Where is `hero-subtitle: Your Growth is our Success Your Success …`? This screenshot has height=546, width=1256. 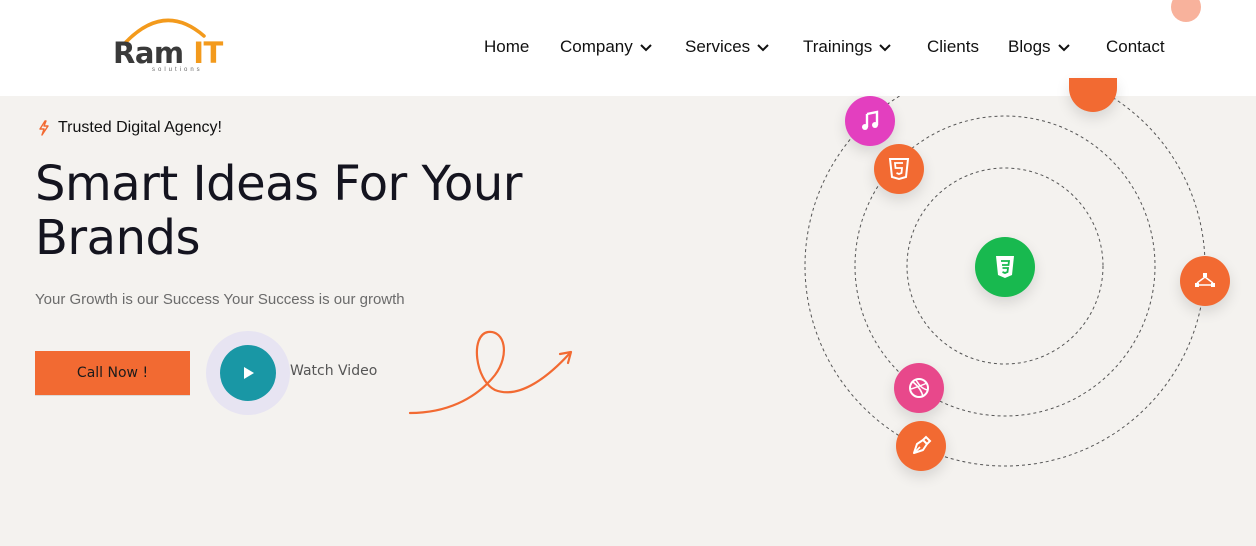
hero-subtitle: Your Growth is our Success Your Success … is located at coordinates (220, 299).